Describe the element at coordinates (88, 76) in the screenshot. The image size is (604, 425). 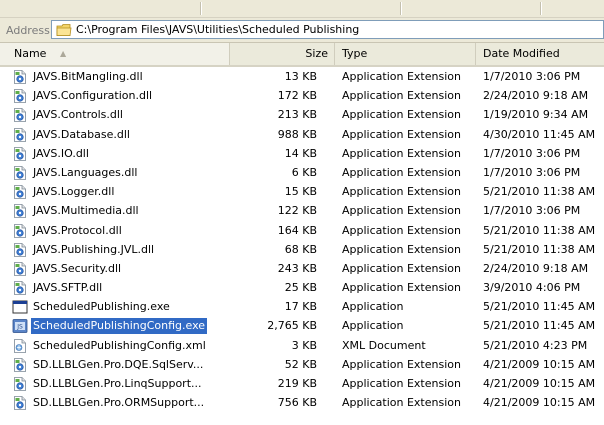
I see `file-name: JAVS.BitMangling.dll` at that location.